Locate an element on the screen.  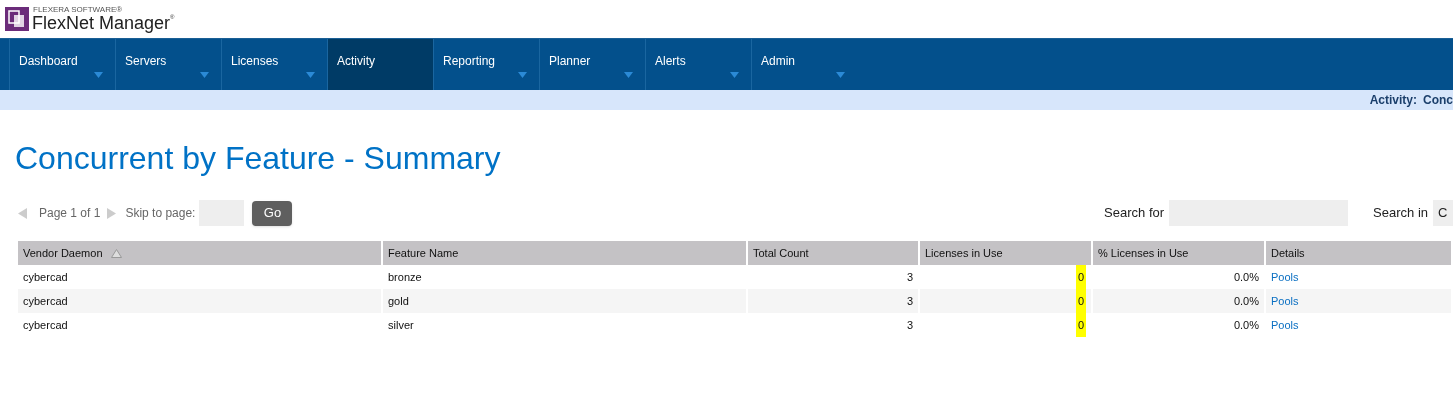
search-for-label: Search for is located at coordinates (1134, 213).